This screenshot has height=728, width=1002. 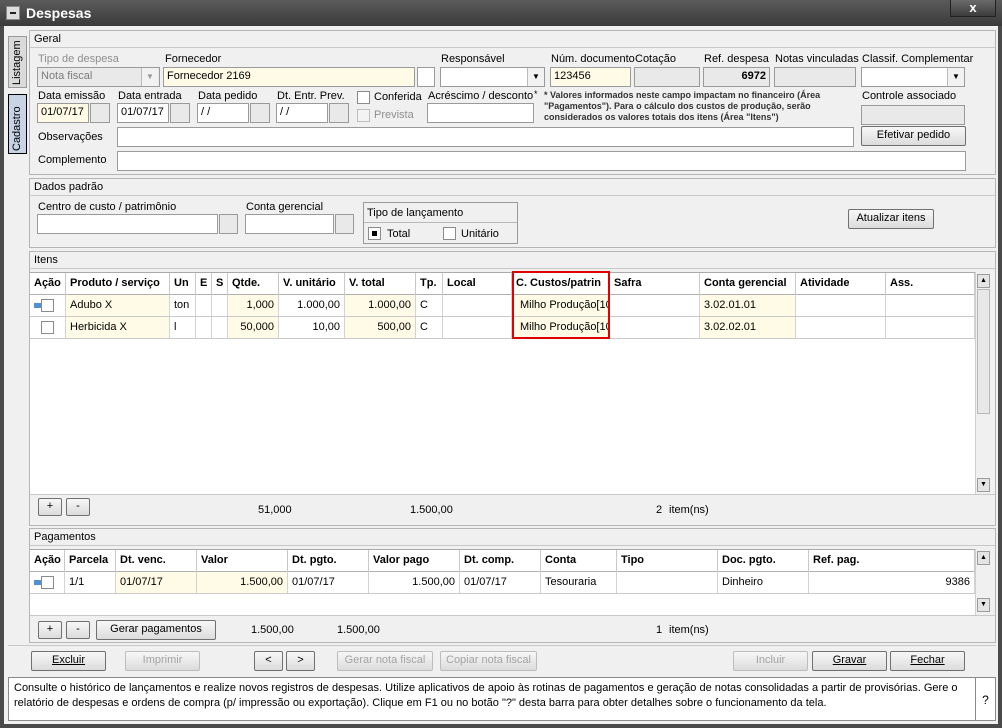 I want to click on tp-cell: C, so click(x=429, y=327).